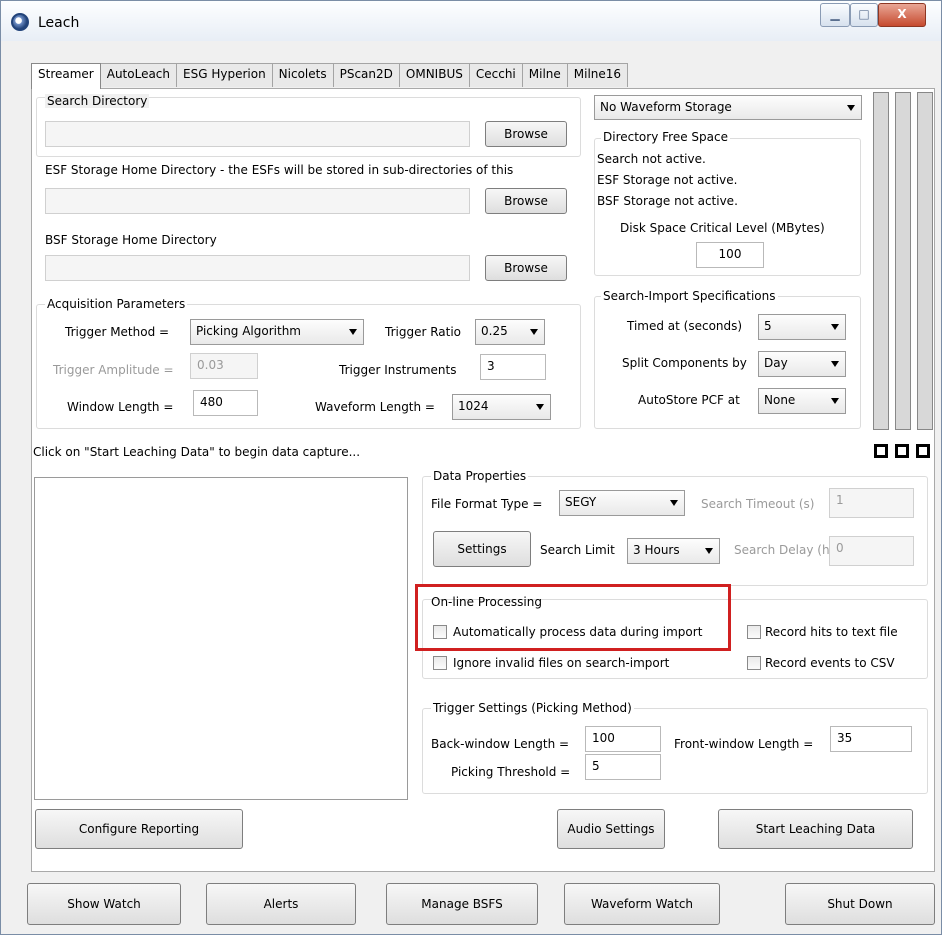 This screenshot has width=942, height=935. I want to click on trigger-ratio-value: 0.25, so click(494, 331).